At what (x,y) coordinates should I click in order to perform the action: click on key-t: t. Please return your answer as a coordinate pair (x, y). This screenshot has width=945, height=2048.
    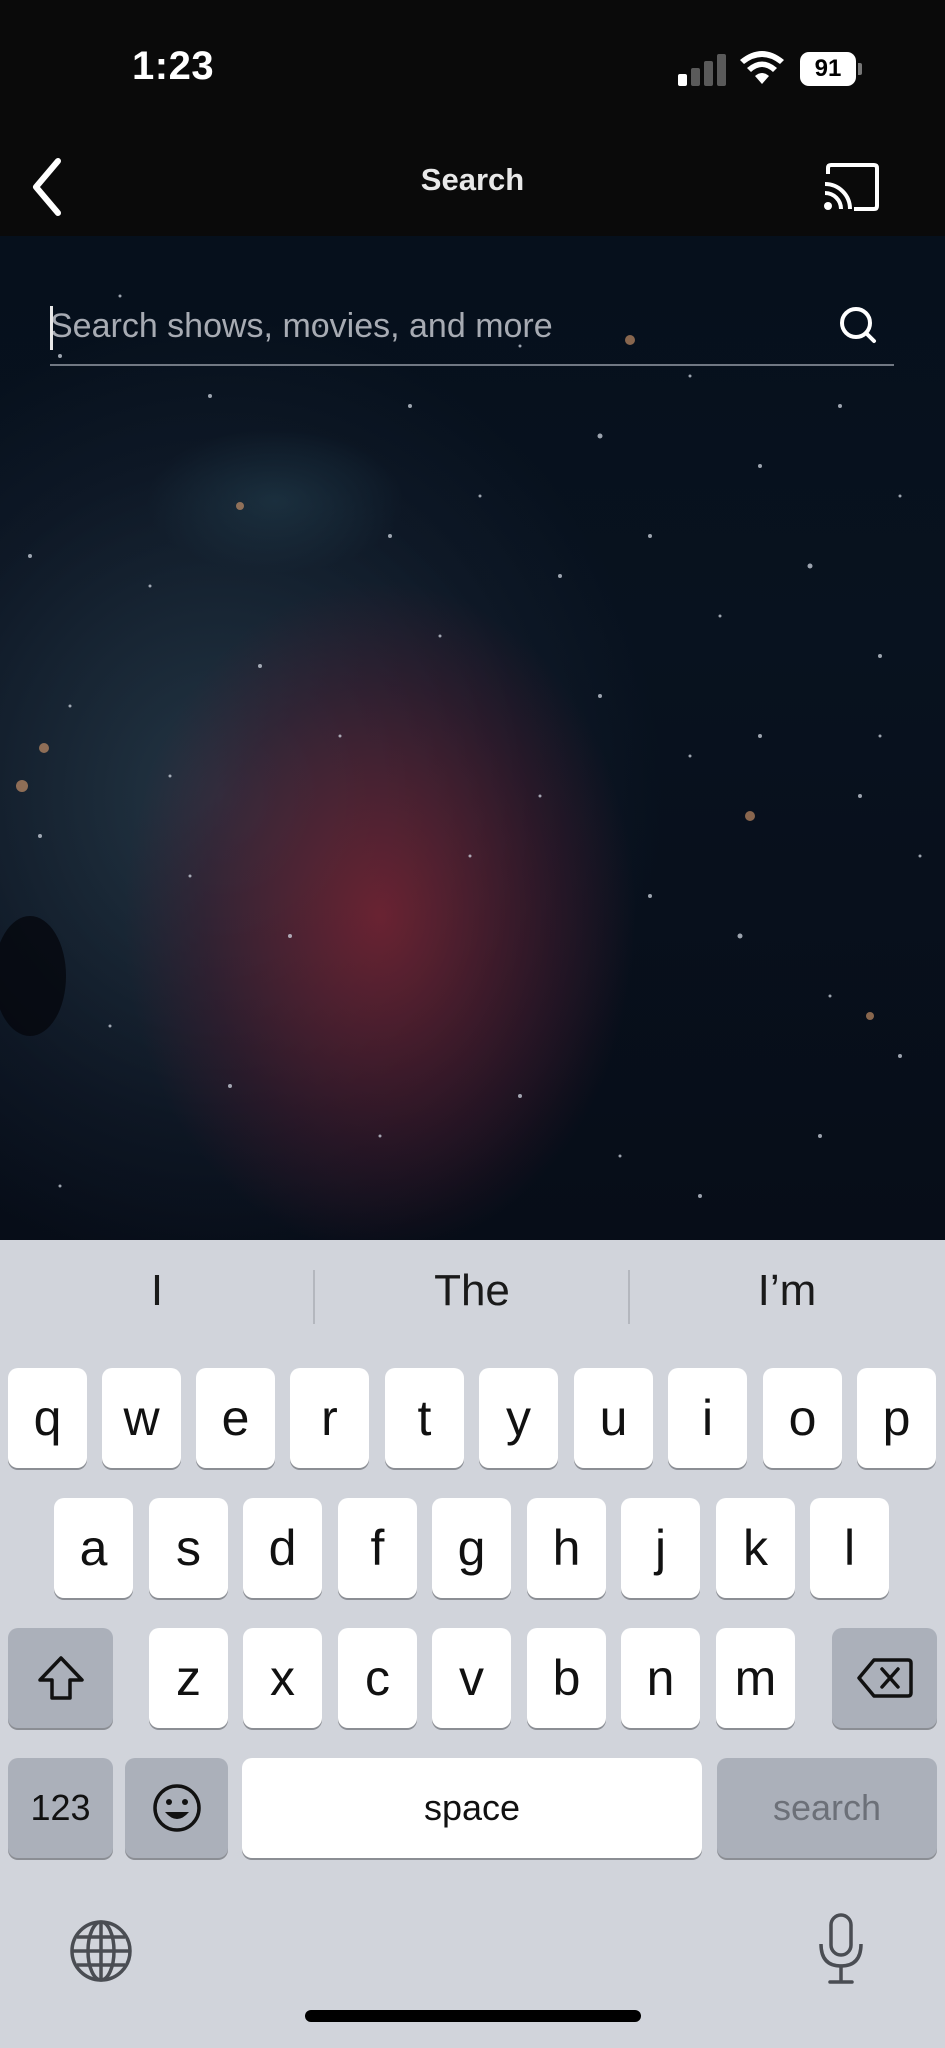
    Looking at the image, I should click on (424, 1418).